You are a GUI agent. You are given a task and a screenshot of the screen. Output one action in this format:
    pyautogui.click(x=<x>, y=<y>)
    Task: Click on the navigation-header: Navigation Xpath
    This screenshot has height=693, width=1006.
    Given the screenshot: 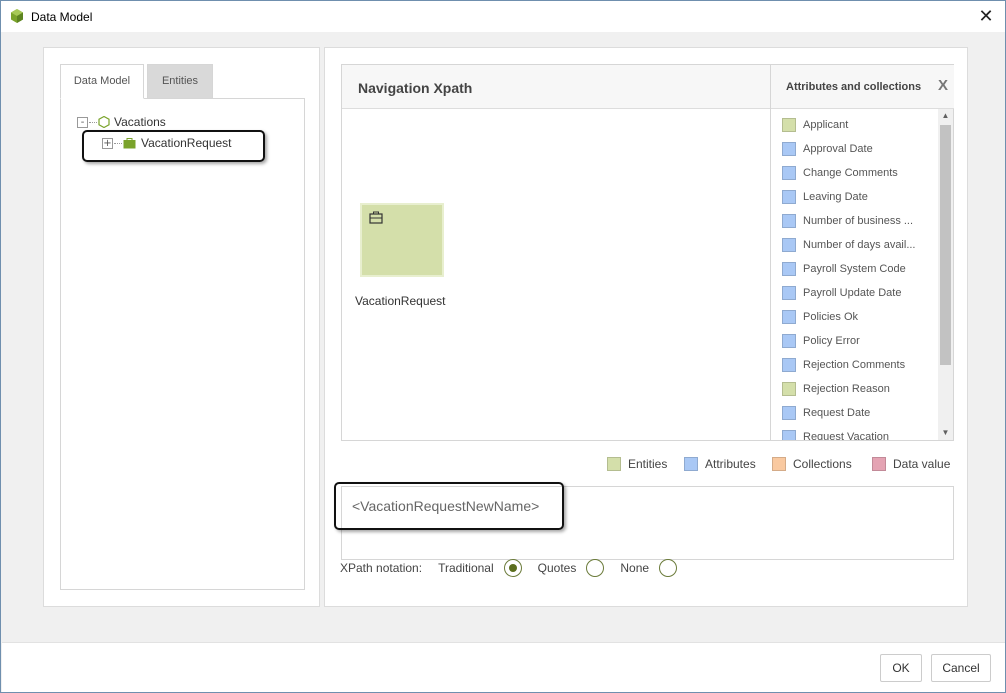 What is the action you would take?
    pyautogui.click(x=556, y=87)
    